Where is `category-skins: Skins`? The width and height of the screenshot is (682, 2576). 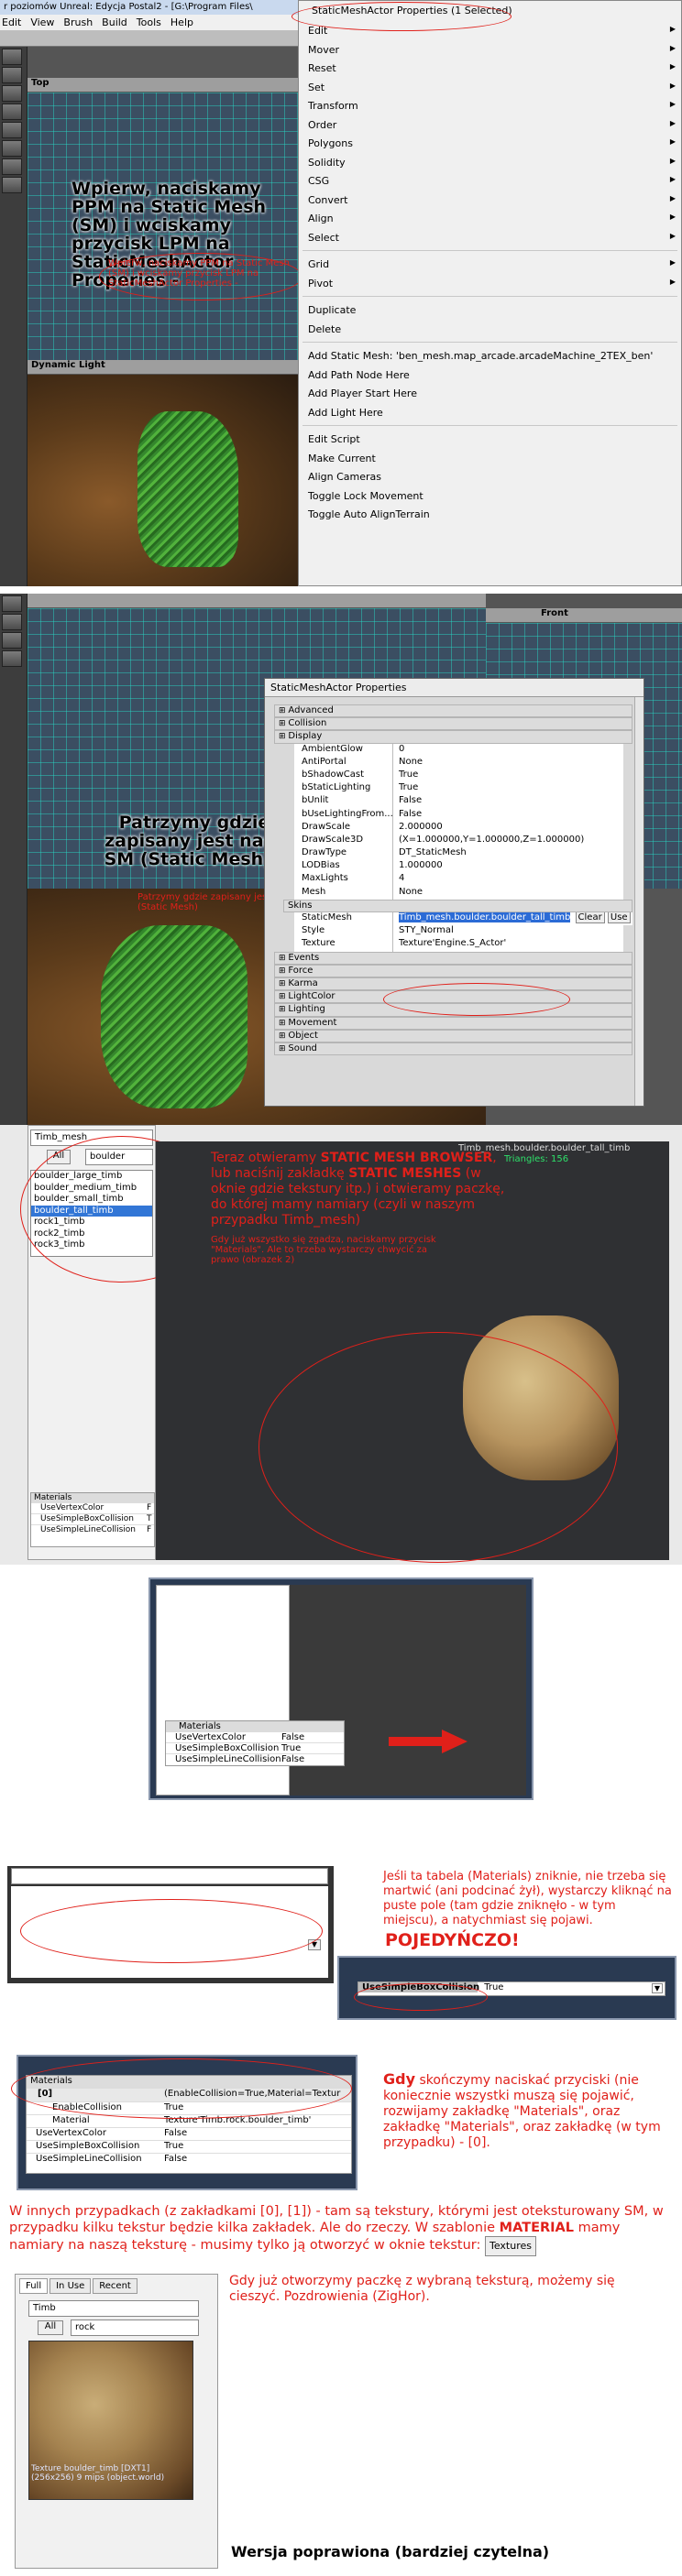 category-skins: Skins is located at coordinates (457, 906).